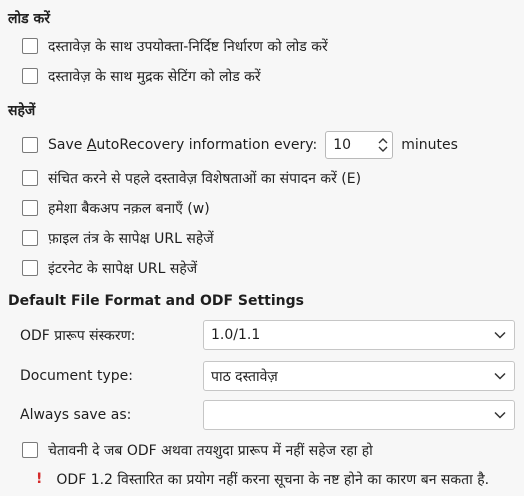  Describe the element at coordinates (244, 376) in the screenshot. I see `document-type-value: पाठ दस्तावेज़` at that location.